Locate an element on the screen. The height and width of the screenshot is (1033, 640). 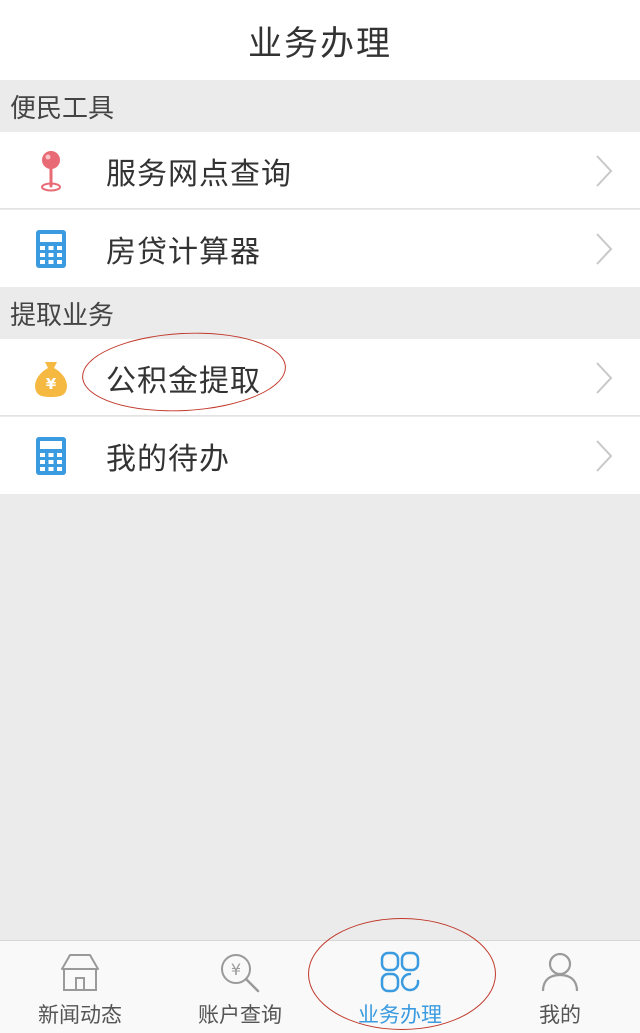
money-bag-icon: ¥ is located at coordinates (51, 378).